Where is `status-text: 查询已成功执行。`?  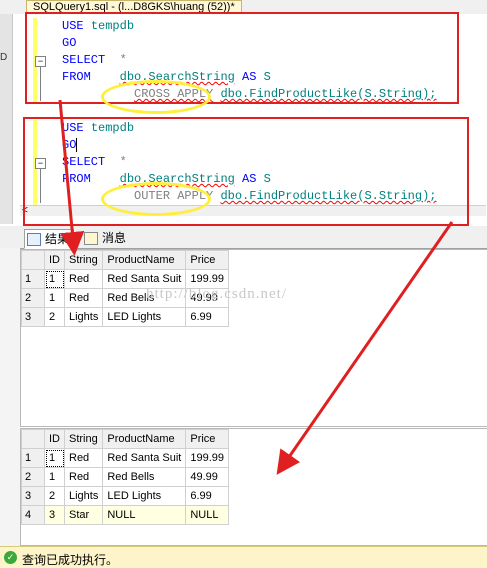 status-text: 查询已成功执行。 is located at coordinates (70, 560).